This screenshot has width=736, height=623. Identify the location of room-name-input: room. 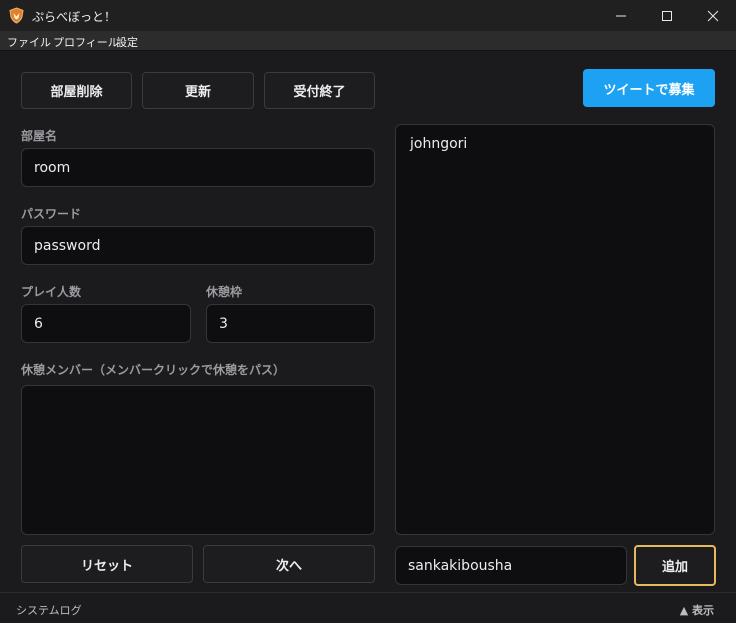
(198, 167).